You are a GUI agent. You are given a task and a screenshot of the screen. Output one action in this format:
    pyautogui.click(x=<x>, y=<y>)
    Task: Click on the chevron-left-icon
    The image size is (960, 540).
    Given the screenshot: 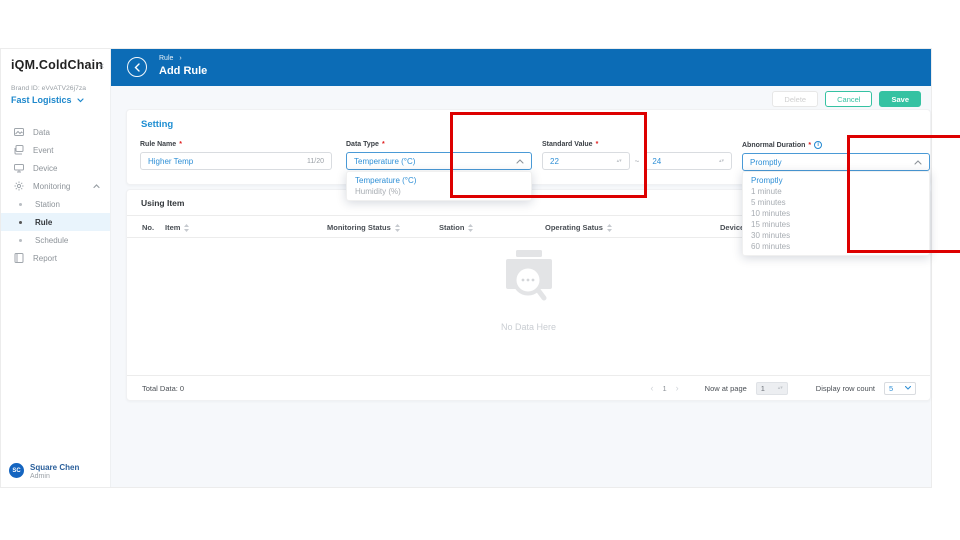 What is the action you would take?
    pyautogui.click(x=137, y=67)
    